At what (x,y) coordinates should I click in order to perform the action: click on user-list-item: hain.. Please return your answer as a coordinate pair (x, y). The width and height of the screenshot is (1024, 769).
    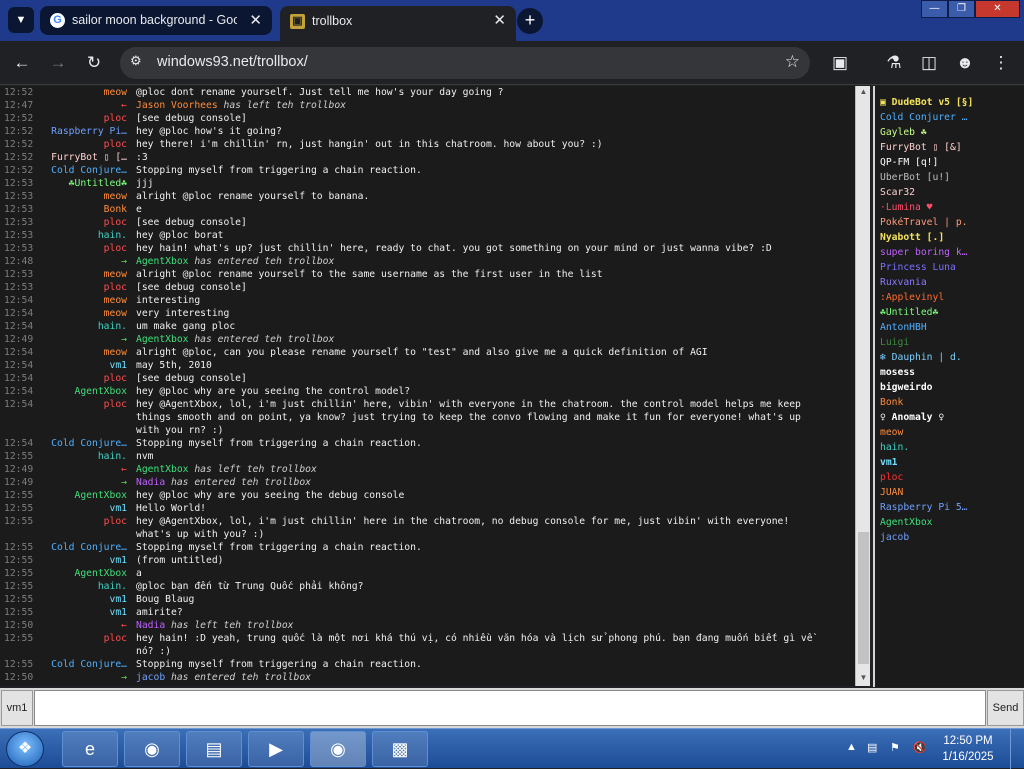
    Looking at the image, I should click on (948, 447).